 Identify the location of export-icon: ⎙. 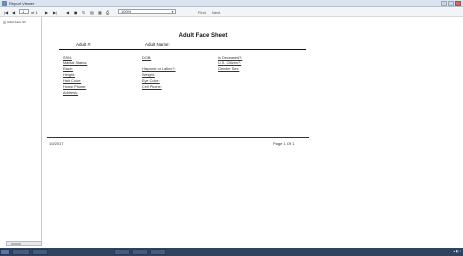
(107, 12).